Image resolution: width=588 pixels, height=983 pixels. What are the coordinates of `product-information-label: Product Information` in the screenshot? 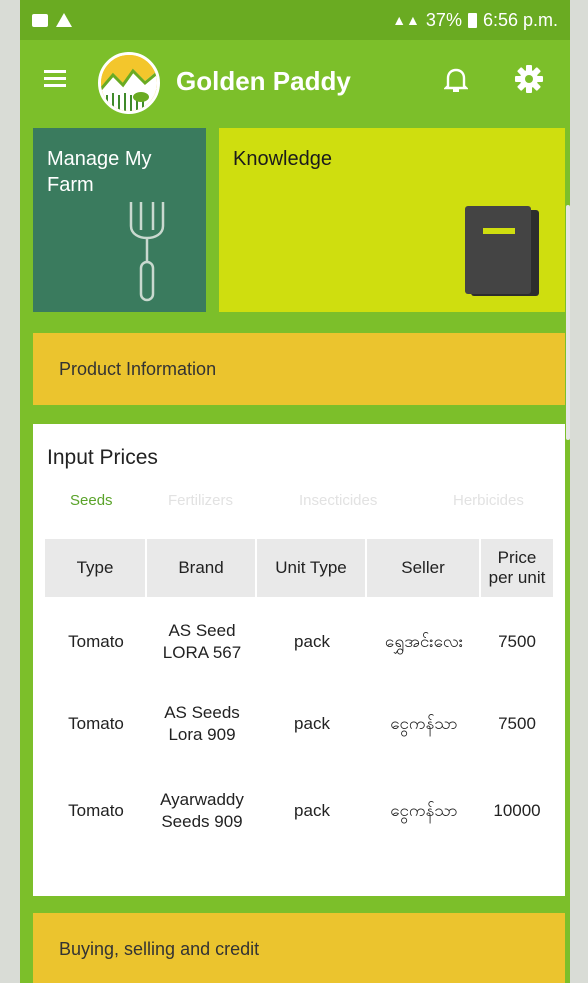 It's located at (138, 368).